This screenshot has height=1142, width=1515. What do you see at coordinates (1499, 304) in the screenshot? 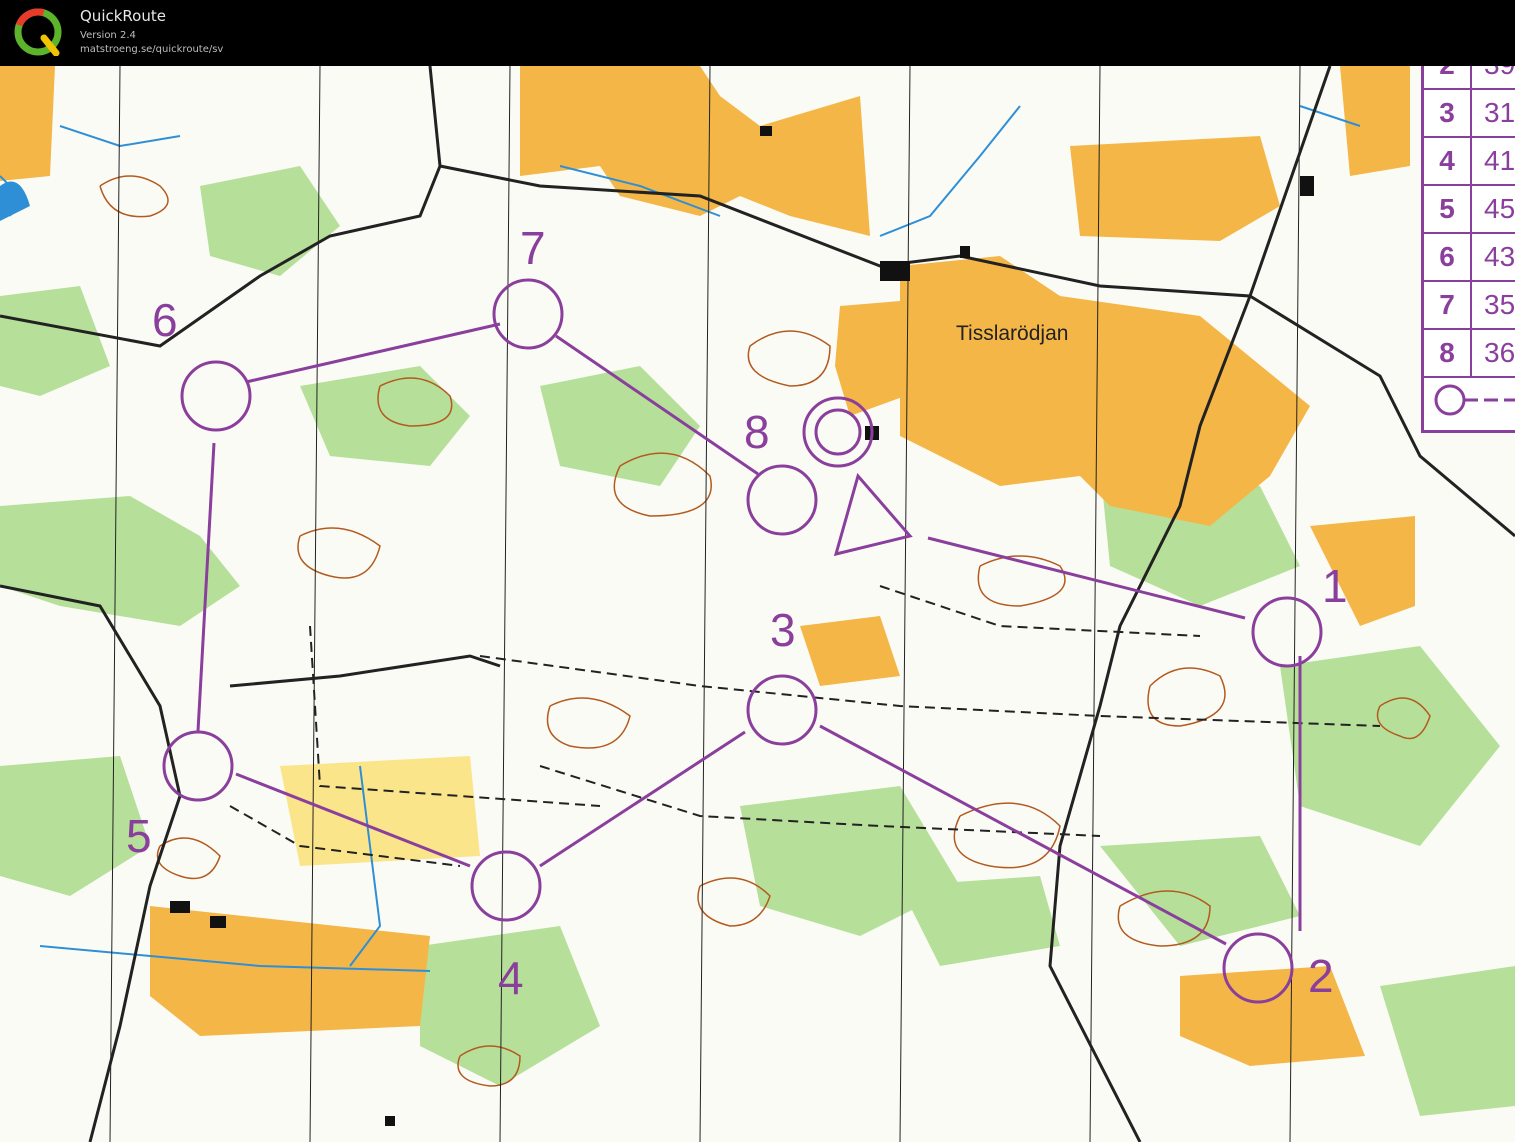
I see `description-control-code: 35` at bounding box center [1499, 304].